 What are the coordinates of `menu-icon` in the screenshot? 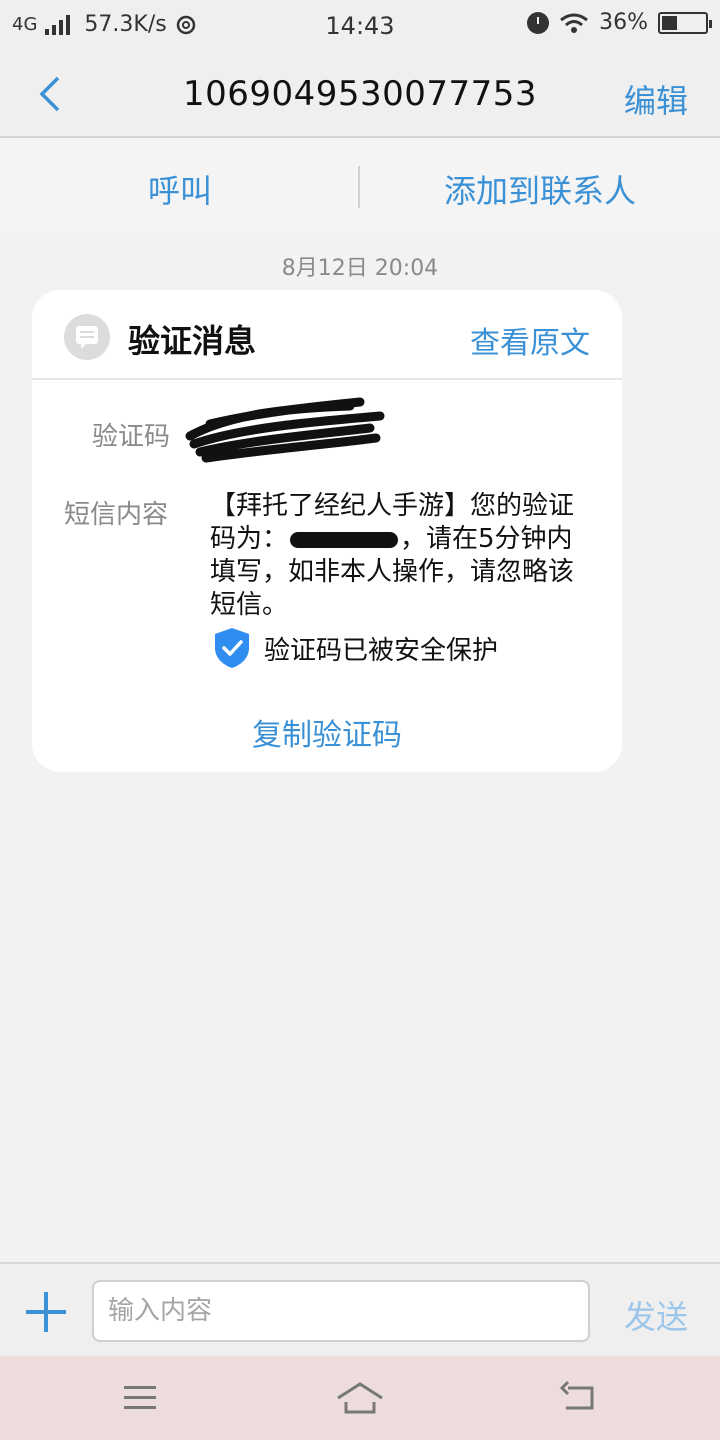 It's located at (140, 1398).